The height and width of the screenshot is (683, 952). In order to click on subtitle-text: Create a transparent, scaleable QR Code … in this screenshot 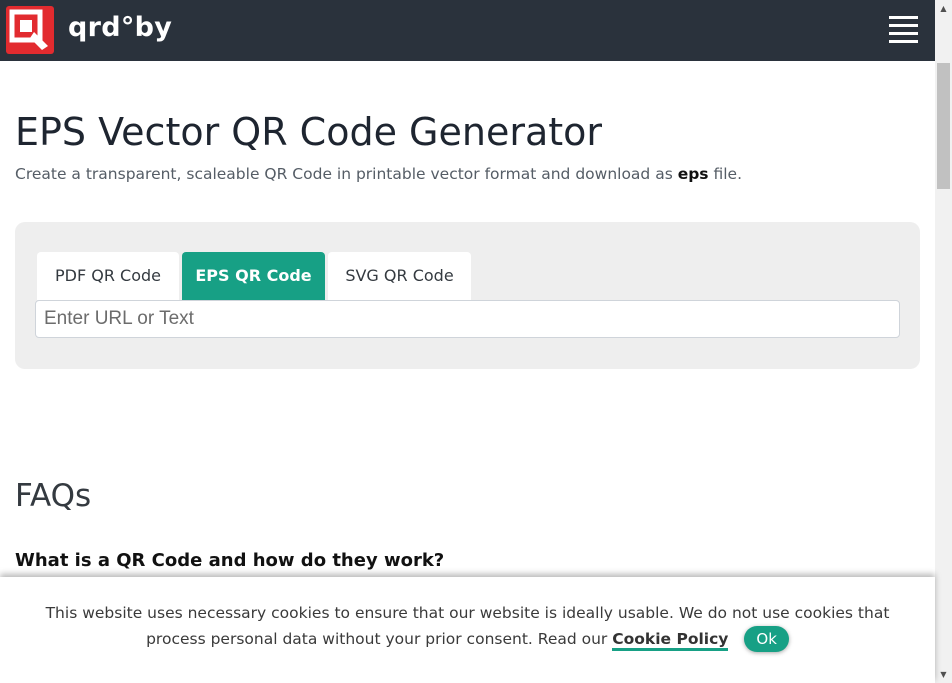, I will do `click(346, 174)`.